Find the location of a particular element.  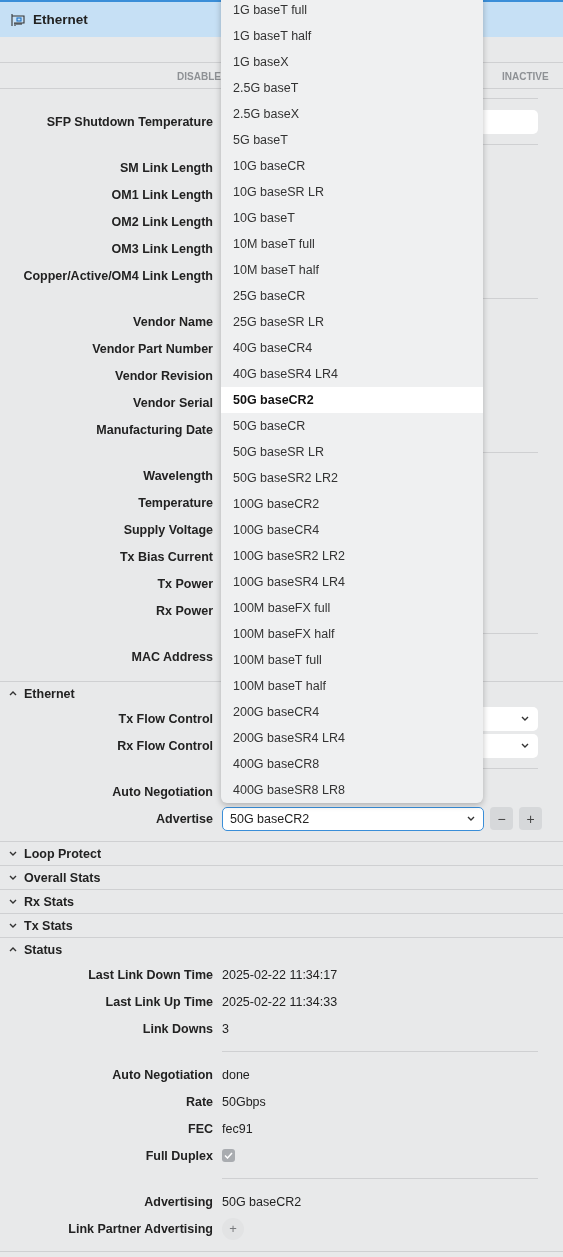

field-label: Wavelength is located at coordinates (177, 475).